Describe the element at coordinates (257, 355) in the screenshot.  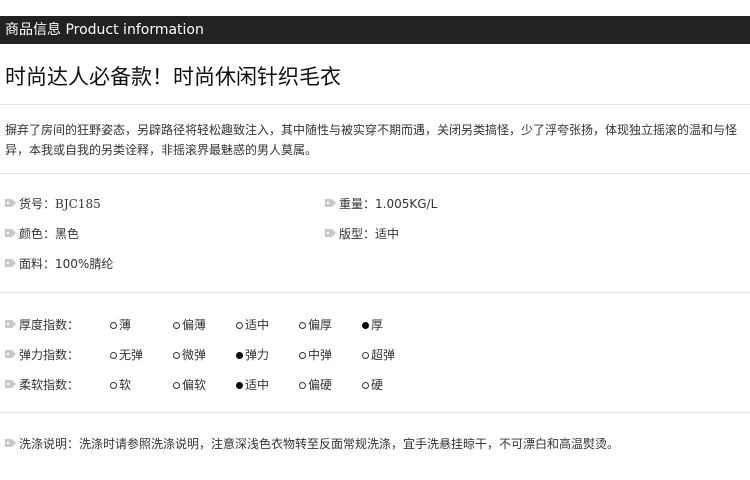
I see `index-option-label: 弹力` at that location.